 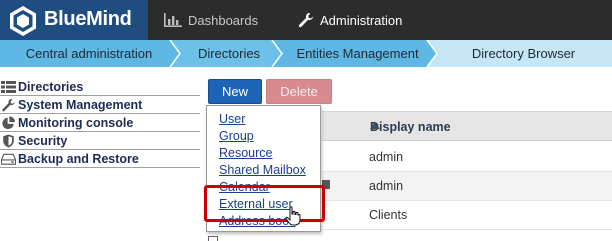 I want to click on breadcrumb-central-administration: Central administration, so click(x=89, y=53).